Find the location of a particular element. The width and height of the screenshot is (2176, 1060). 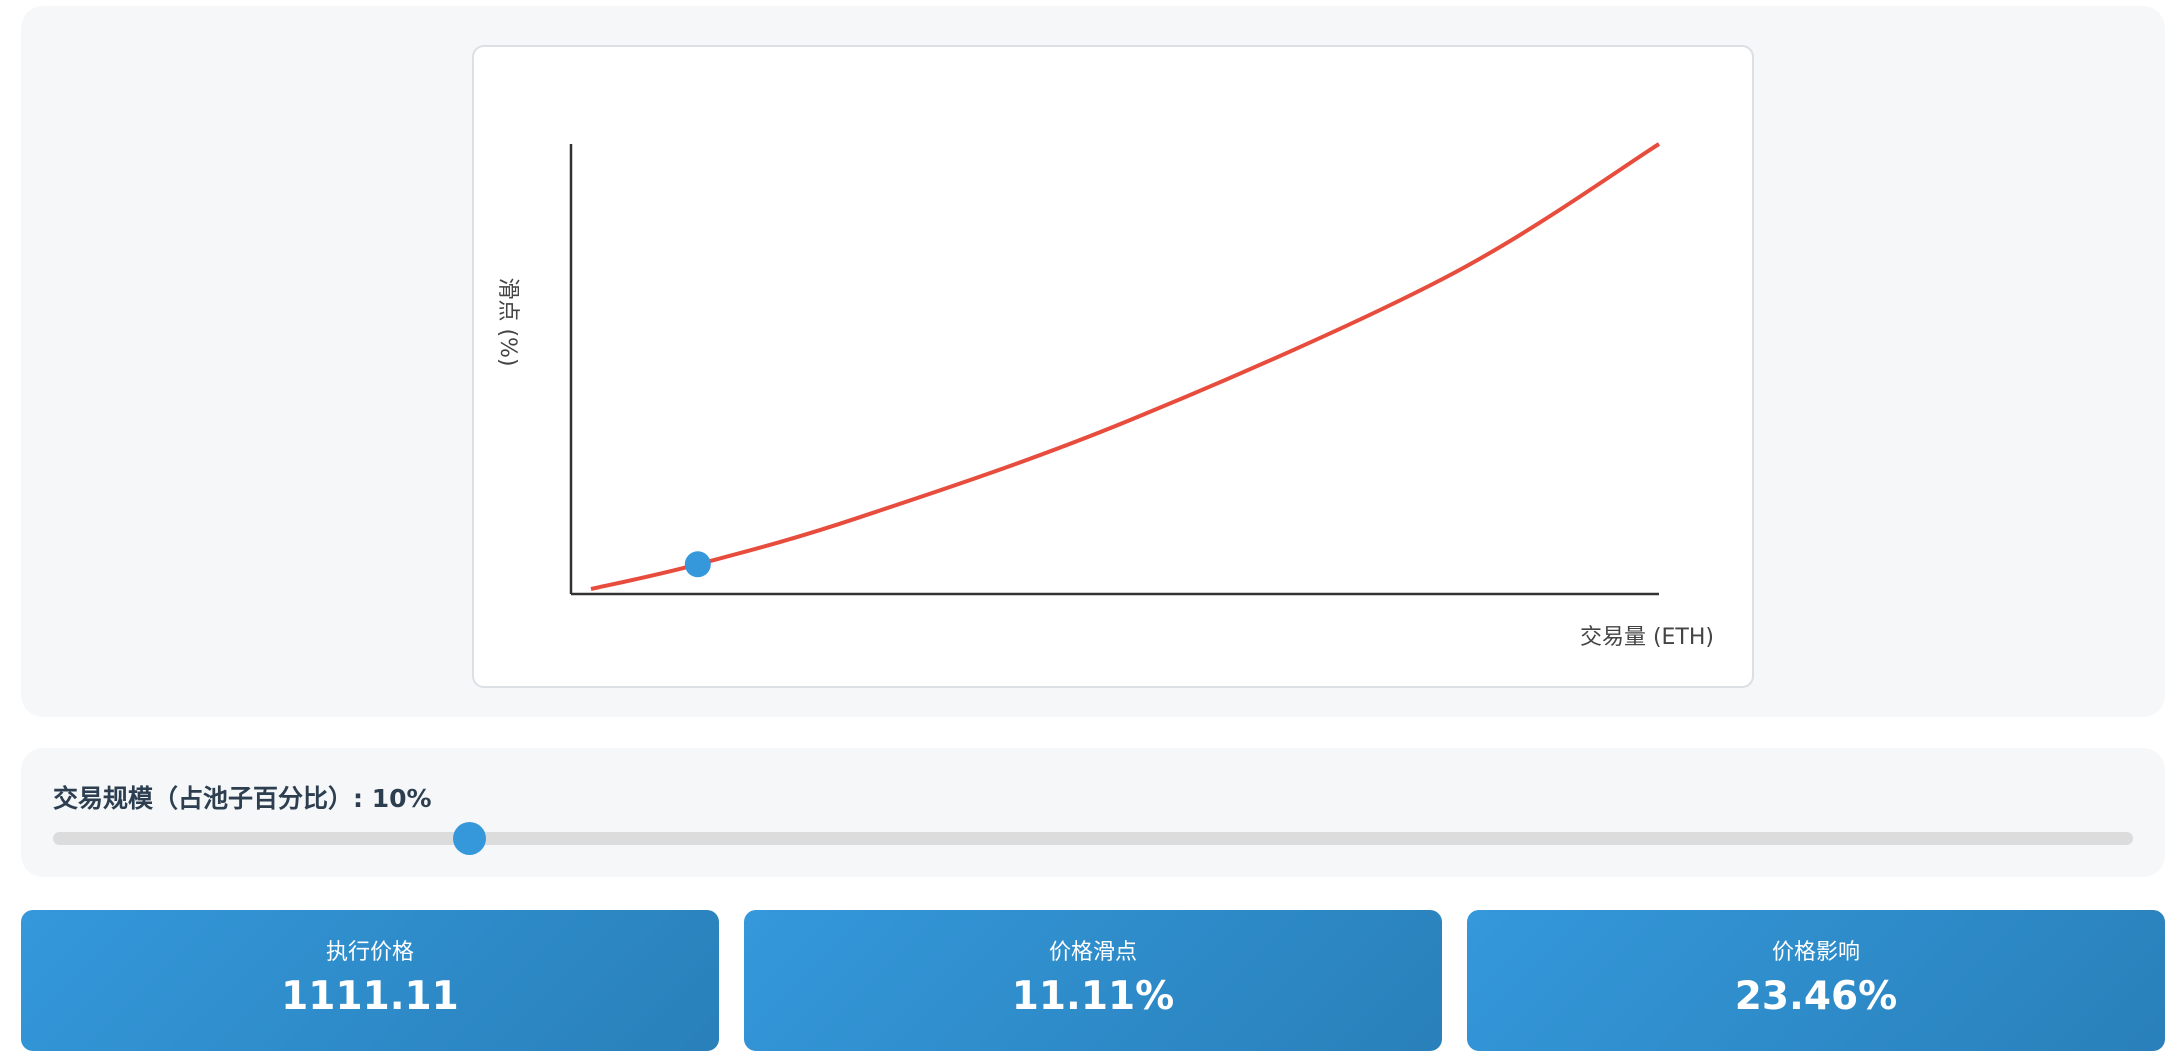

trade-size-control: 交易规模（占池子百分比）: 10% is located at coordinates (1093, 812).